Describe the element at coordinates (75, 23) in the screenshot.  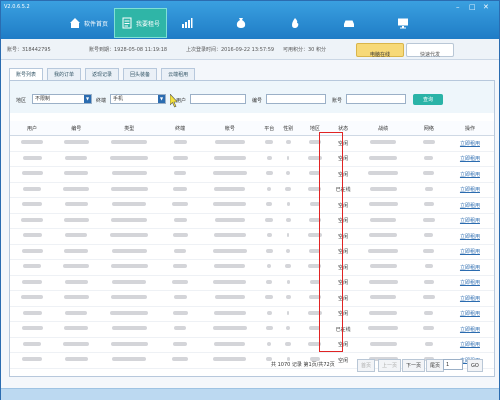
I see `home-icon` at that location.